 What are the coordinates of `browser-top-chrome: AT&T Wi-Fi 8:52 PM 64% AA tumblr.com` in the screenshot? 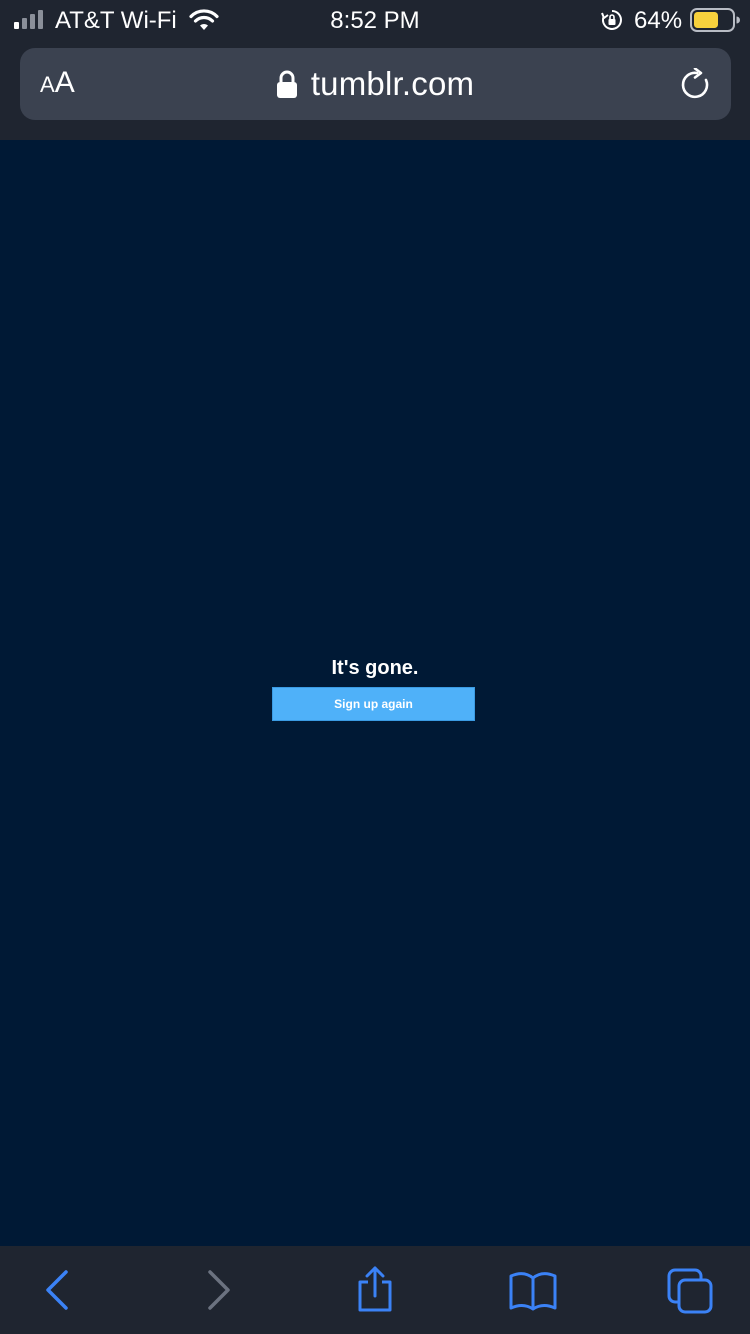 It's located at (375, 70).